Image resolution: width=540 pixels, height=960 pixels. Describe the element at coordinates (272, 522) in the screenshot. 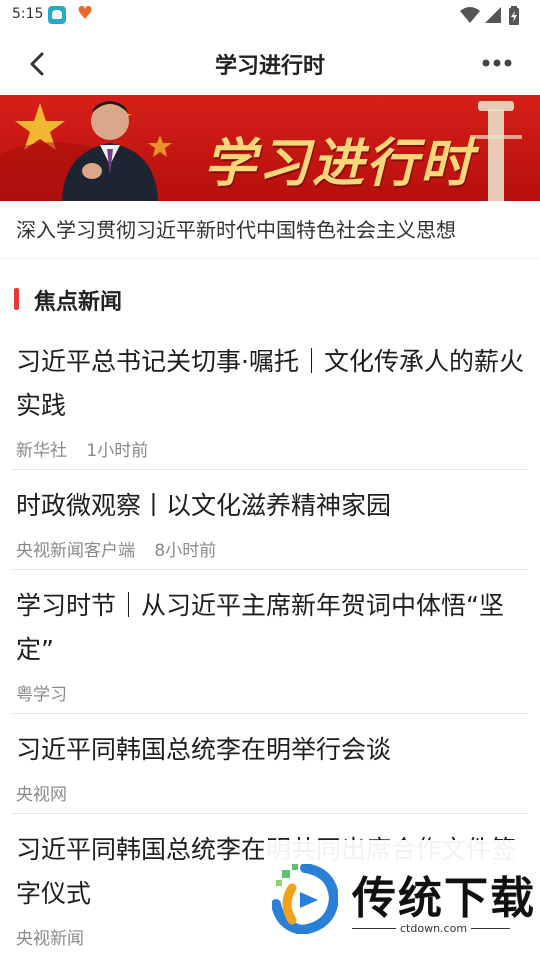

I see `news-item: 时政微观察丨以文化滋养精神家园 央视新闻客户端 8小时前` at that location.